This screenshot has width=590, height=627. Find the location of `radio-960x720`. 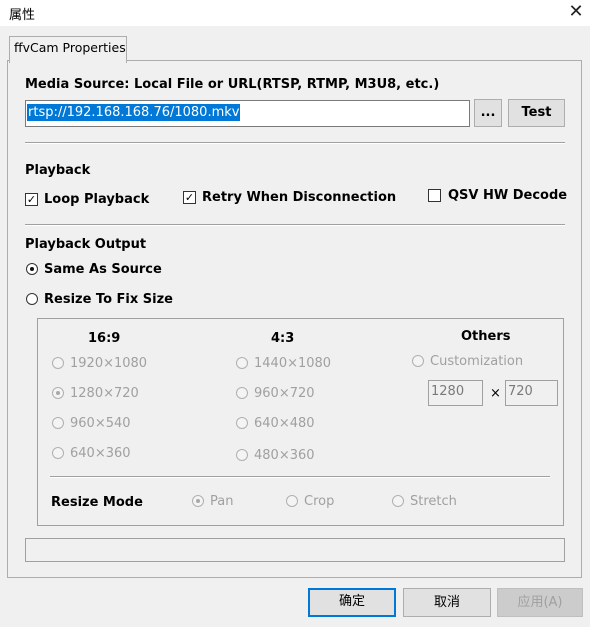

radio-960x720 is located at coordinates (242, 393).